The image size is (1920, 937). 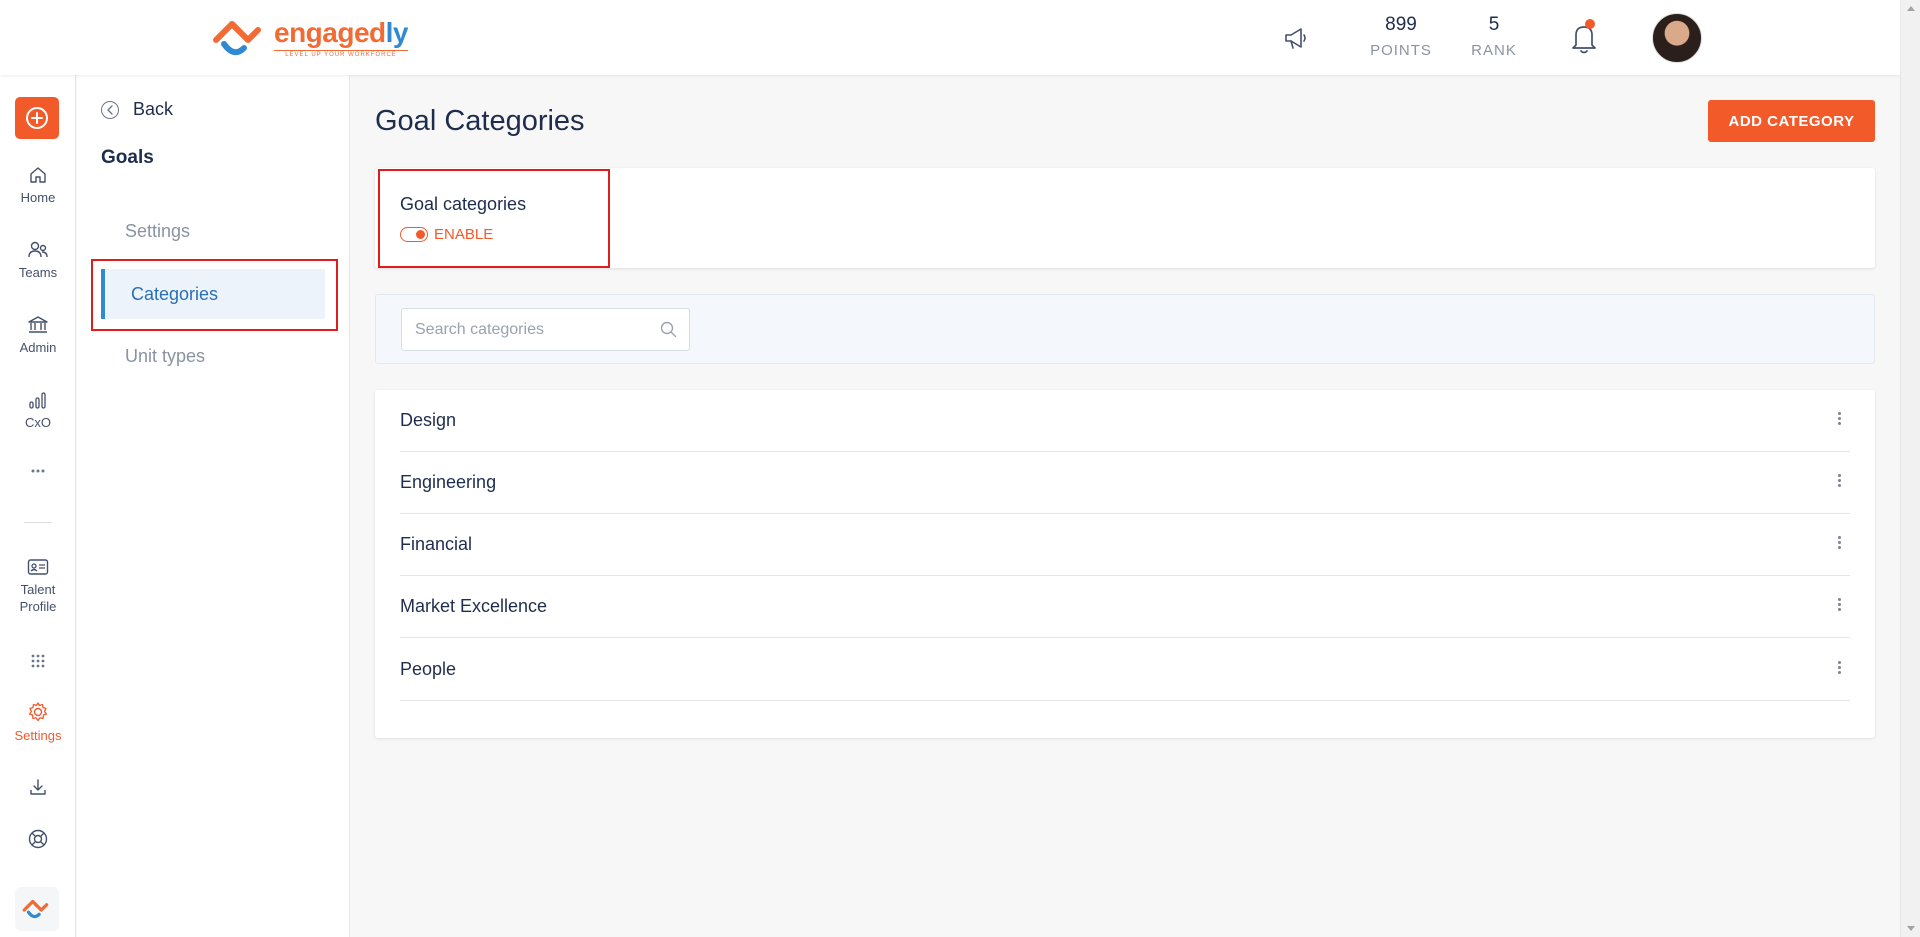 I want to click on rail-label-cxo: CxO, so click(x=38, y=422).